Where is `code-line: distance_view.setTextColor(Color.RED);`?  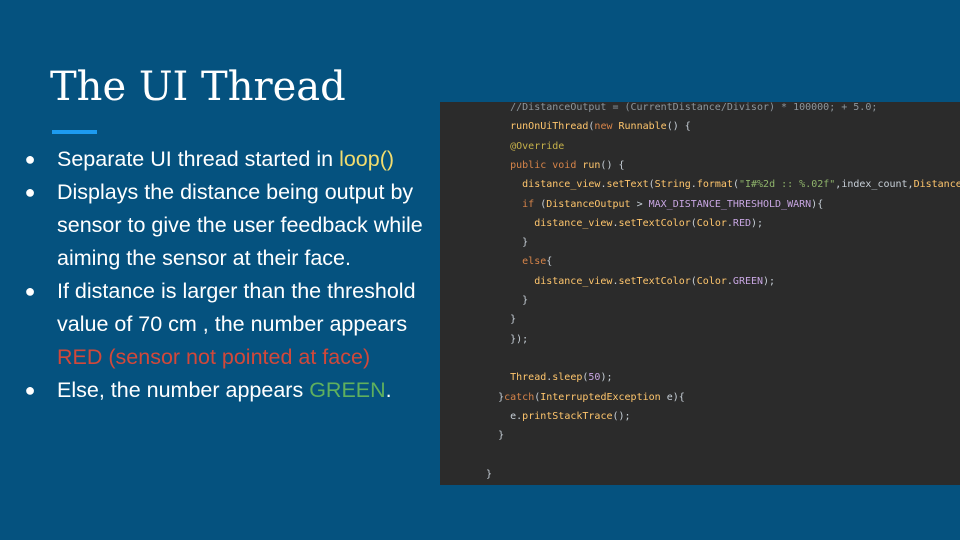
code-line: distance_view.setTextColor(Color.RED); is located at coordinates (648, 223).